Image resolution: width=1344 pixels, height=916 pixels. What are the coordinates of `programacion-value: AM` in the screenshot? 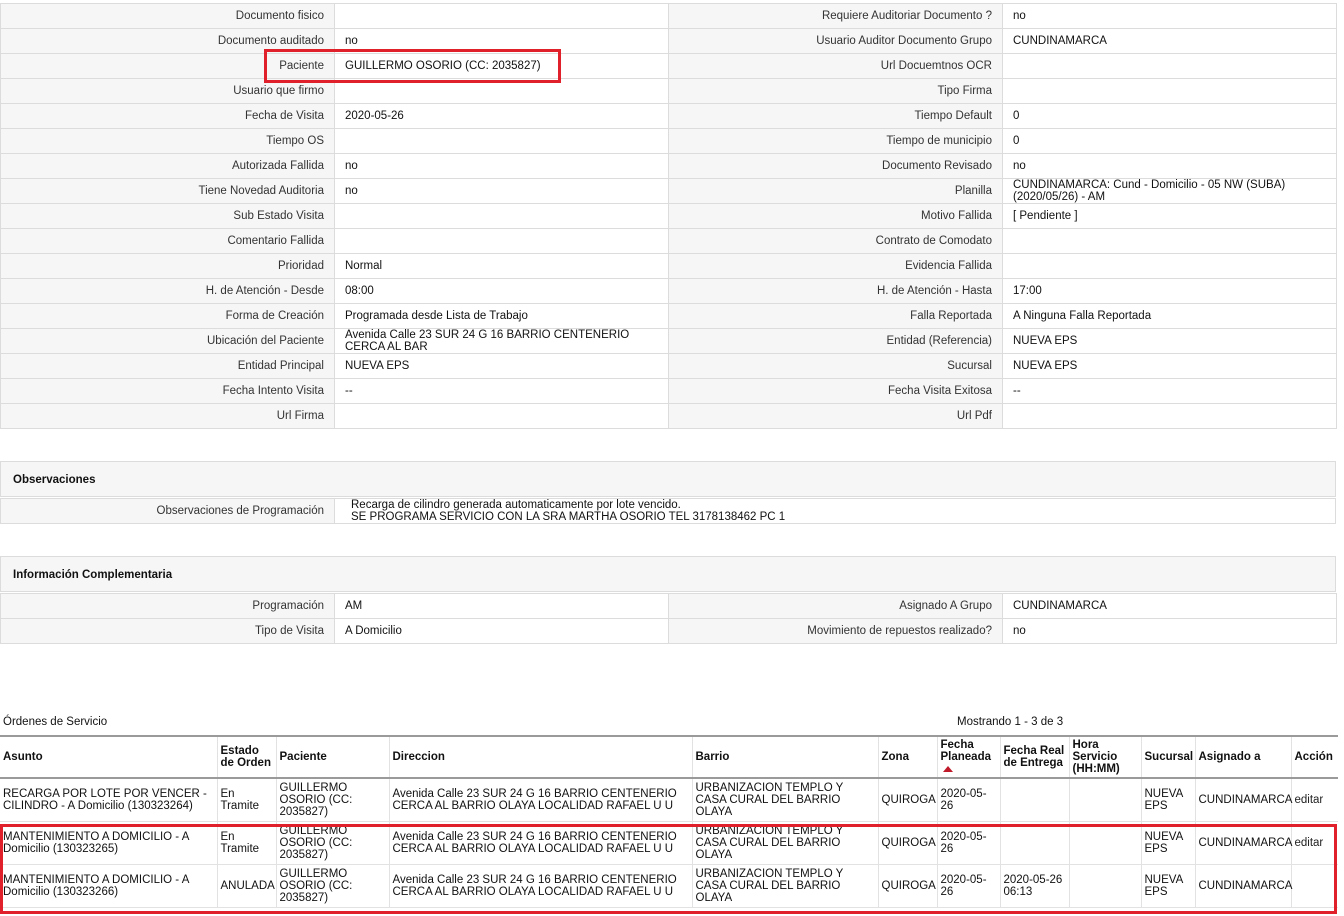 It's located at (501, 606).